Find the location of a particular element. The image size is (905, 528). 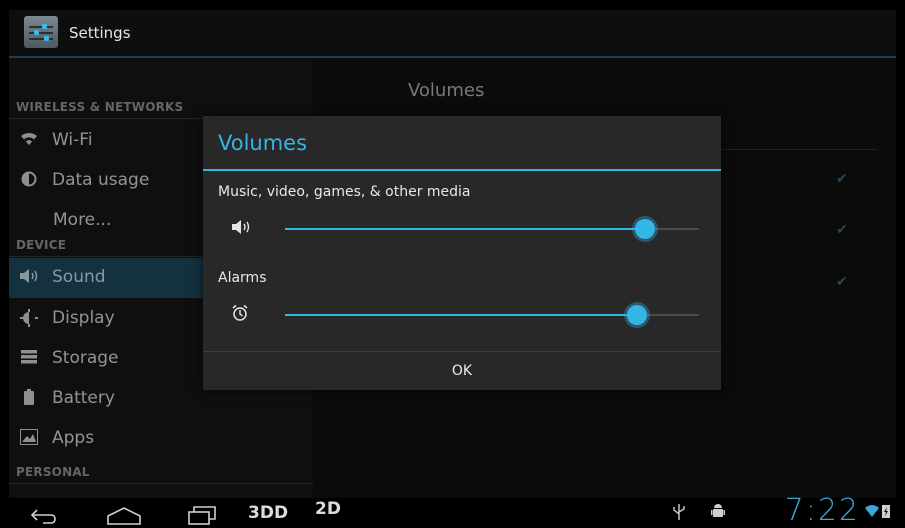

wifi-signal-icon is located at coordinates (872, 513).